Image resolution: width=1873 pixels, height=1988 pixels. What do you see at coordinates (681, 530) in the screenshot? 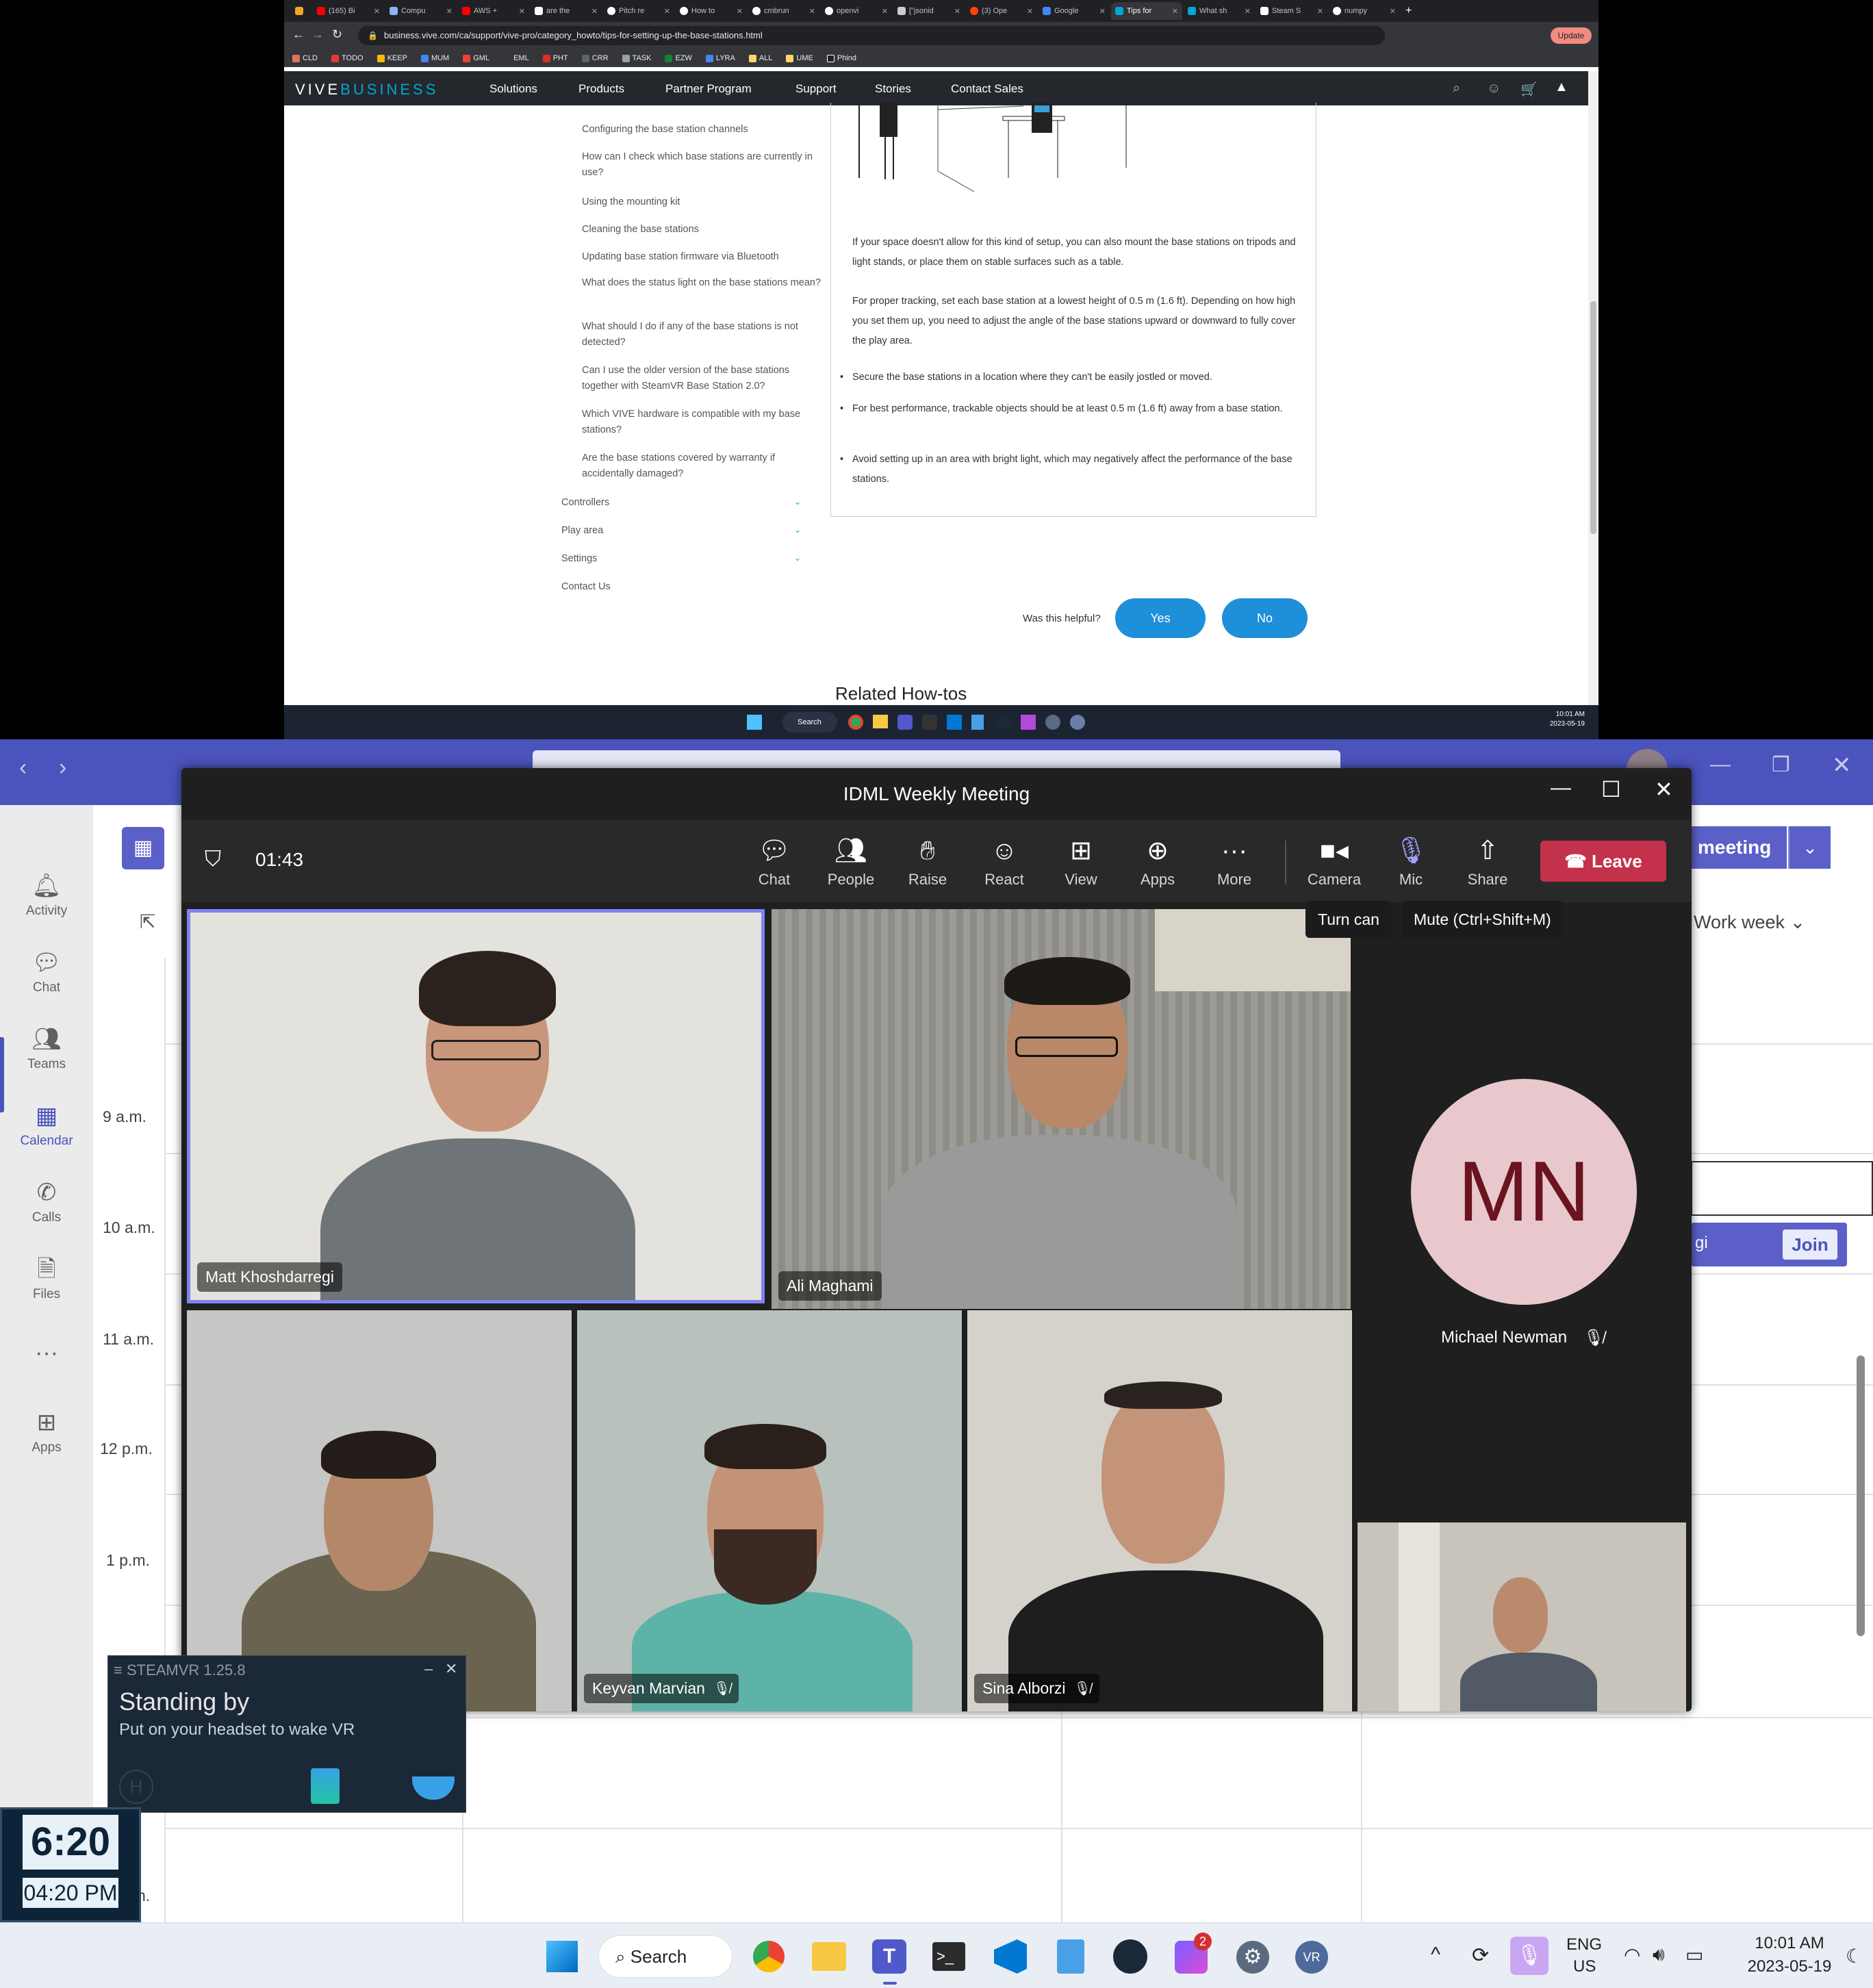
I see `category-play-area: Play area ⌄` at bounding box center [681, 530].